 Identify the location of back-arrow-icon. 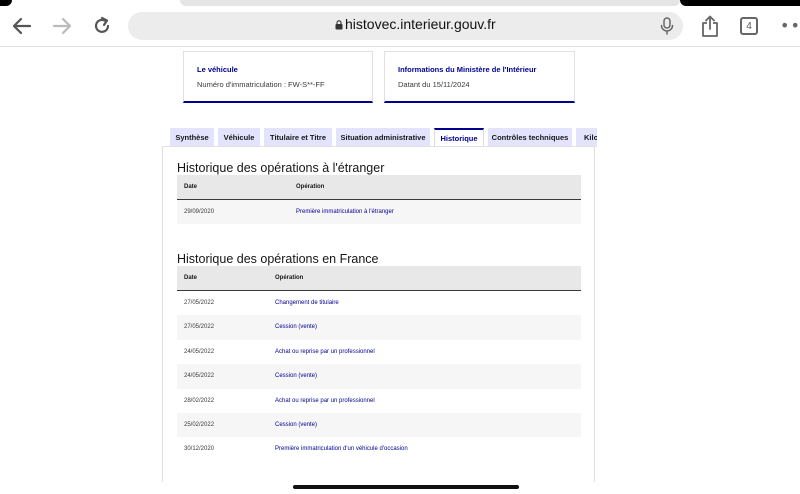
(22, 26).